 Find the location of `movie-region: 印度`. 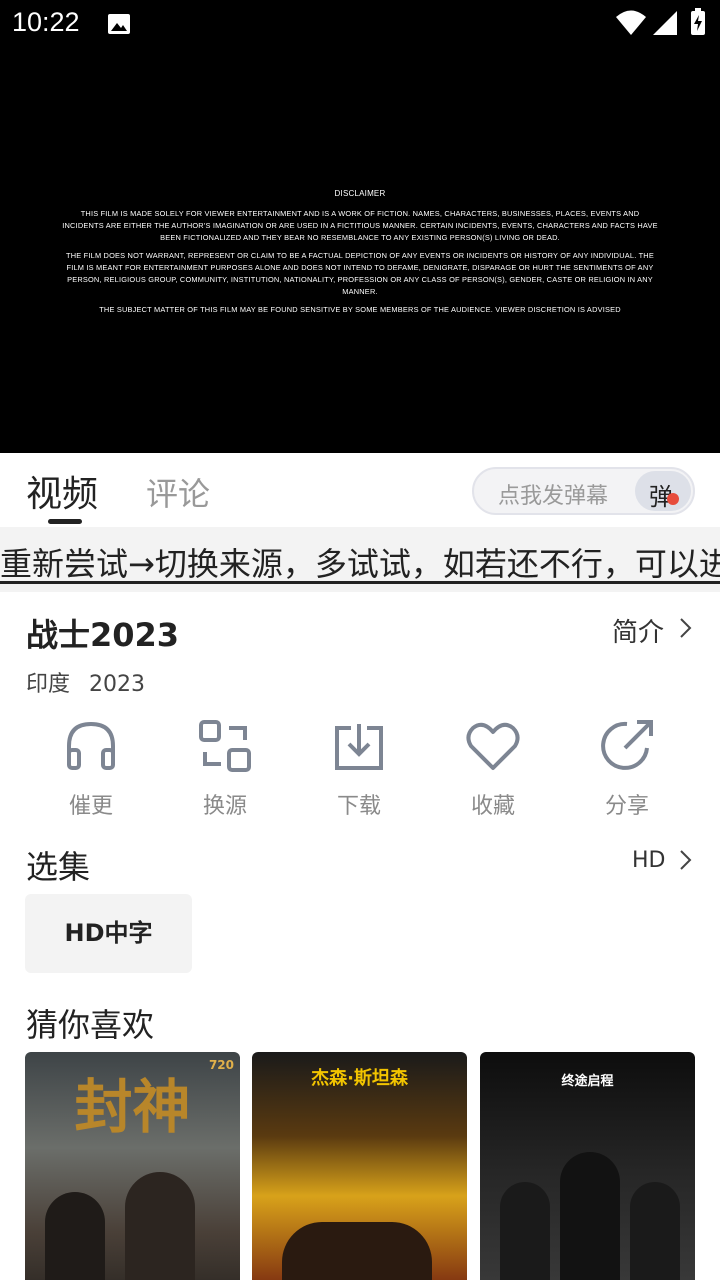

movie-region: 印度 is located at coordinates (48, 684).